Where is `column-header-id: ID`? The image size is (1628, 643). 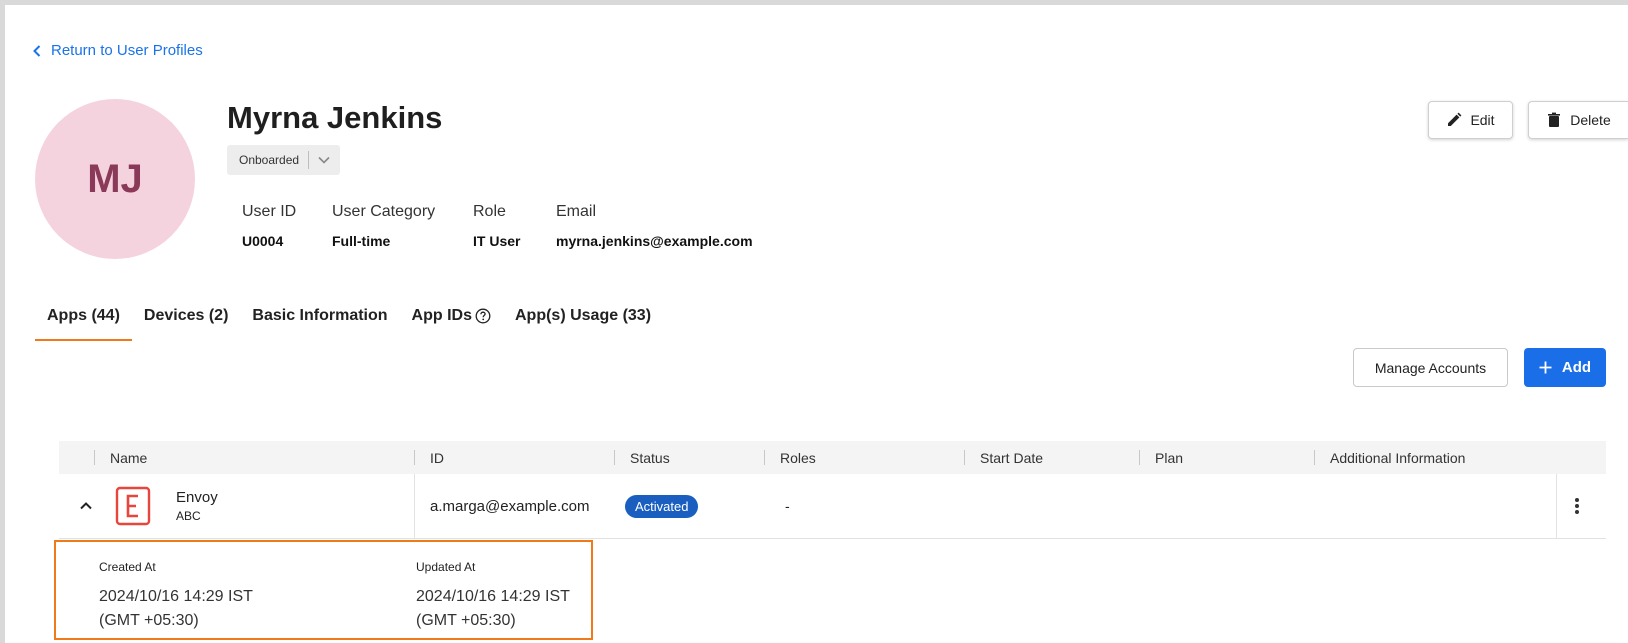
column-header-id: ID is located at coordinates (437, 457).